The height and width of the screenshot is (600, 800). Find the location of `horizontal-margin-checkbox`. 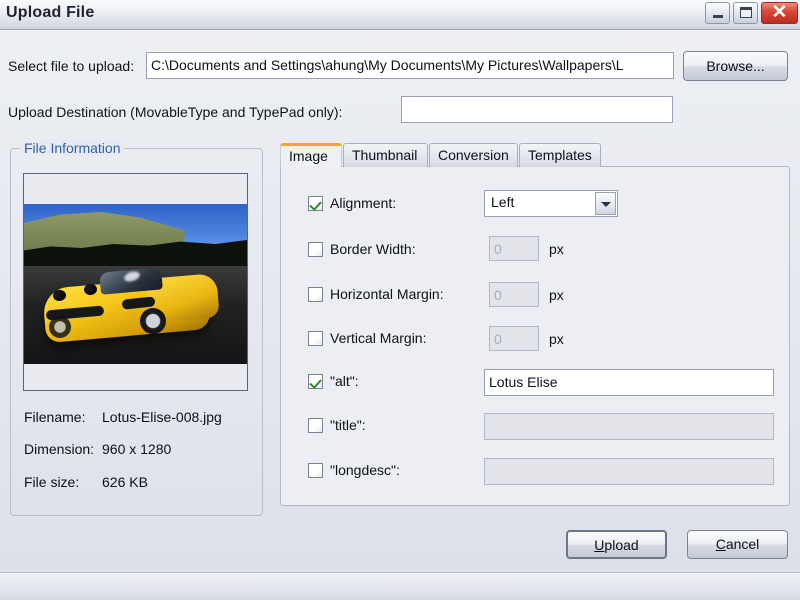

horizontal-margin-checkbox is located at coordinates (315, 294).